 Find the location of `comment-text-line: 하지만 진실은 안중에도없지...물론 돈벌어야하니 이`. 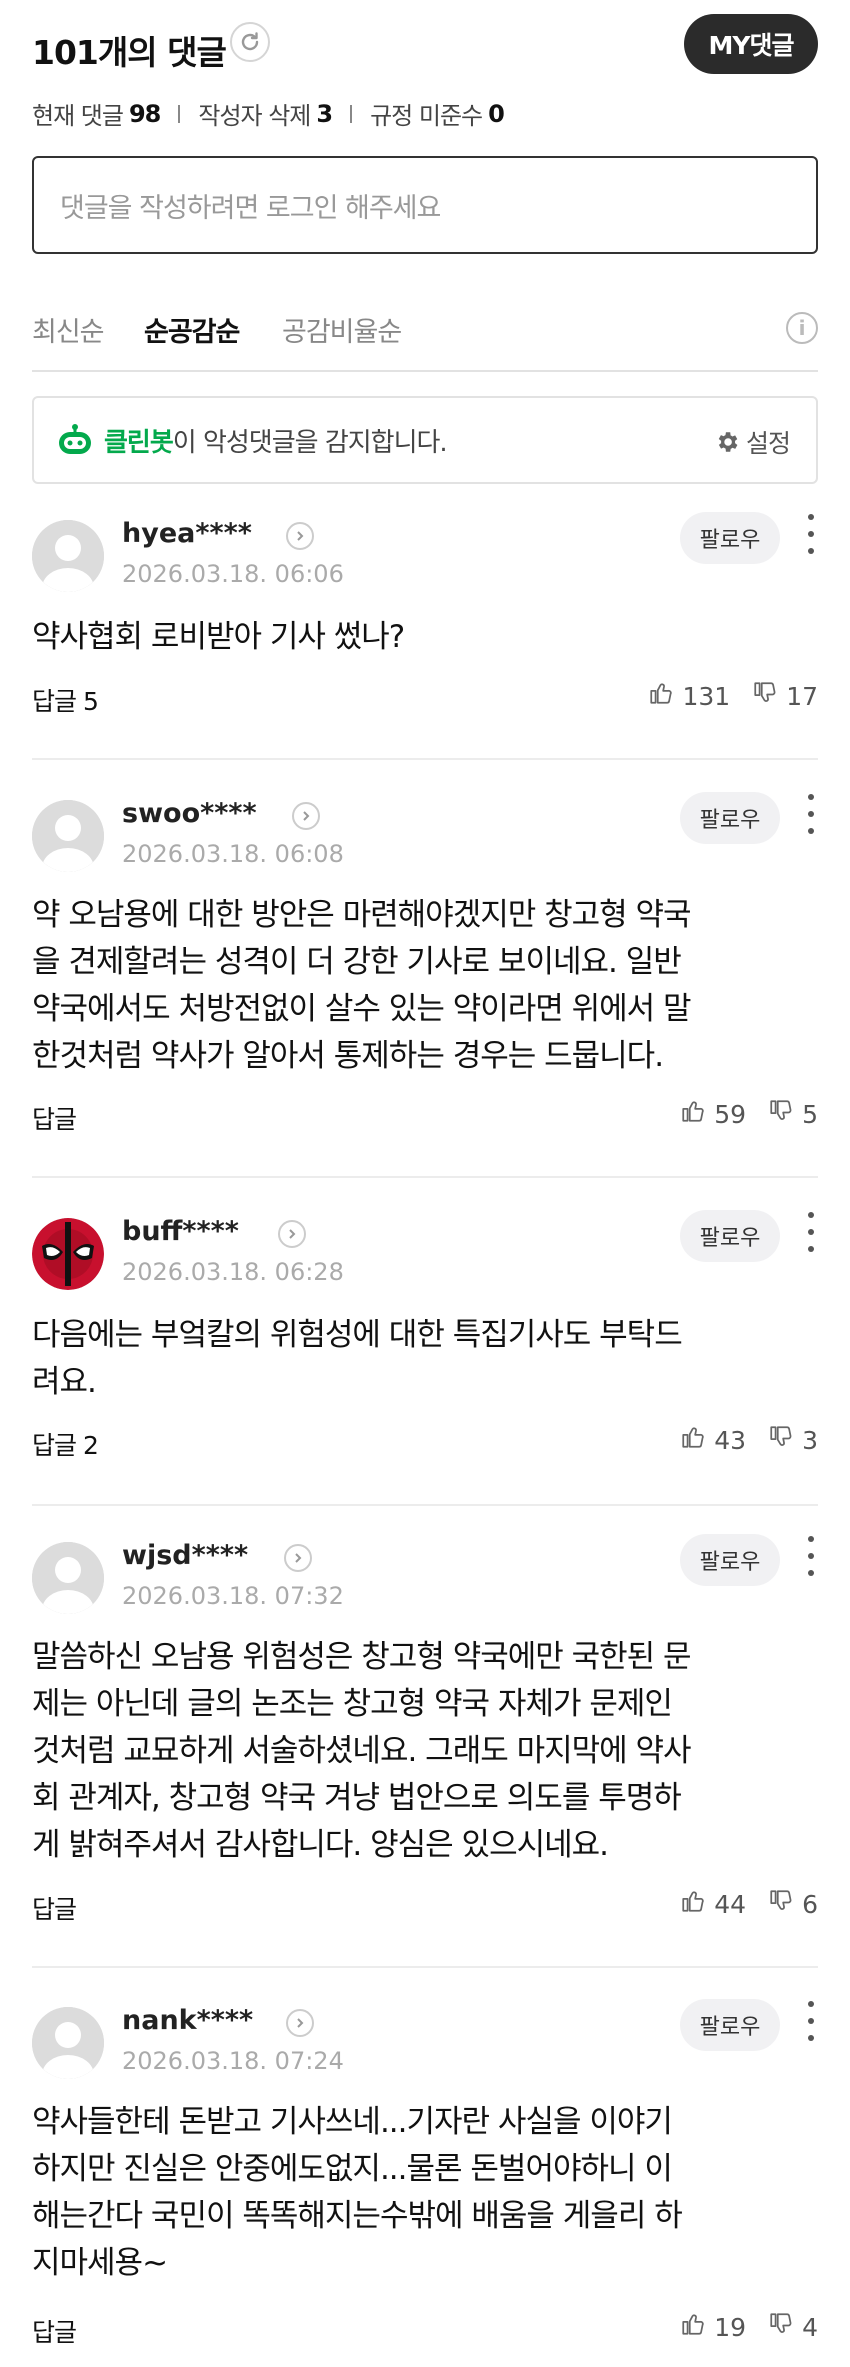

comment-text-line: 하지만 진실은 안중에도없지...물론 돈벌어야하니 이 is located at coordinates (352, 2169).